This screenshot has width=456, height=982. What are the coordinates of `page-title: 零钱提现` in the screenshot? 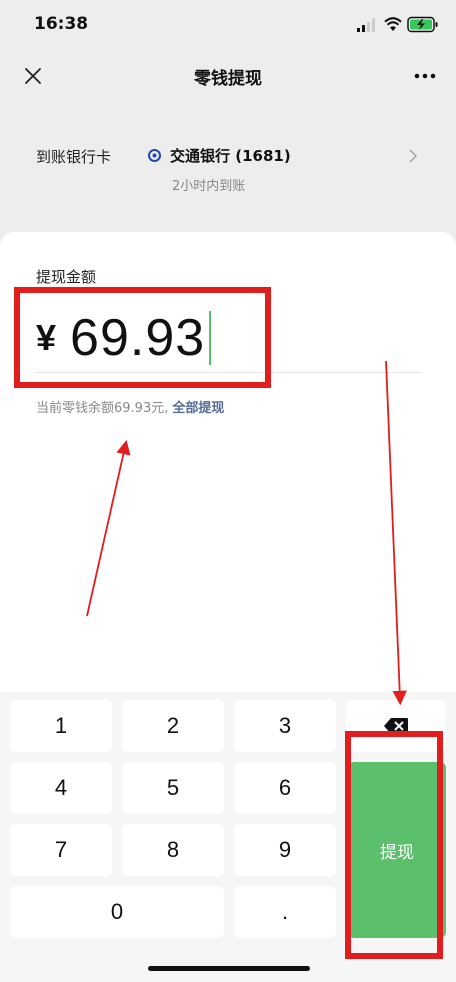 It's located at (228, 79).